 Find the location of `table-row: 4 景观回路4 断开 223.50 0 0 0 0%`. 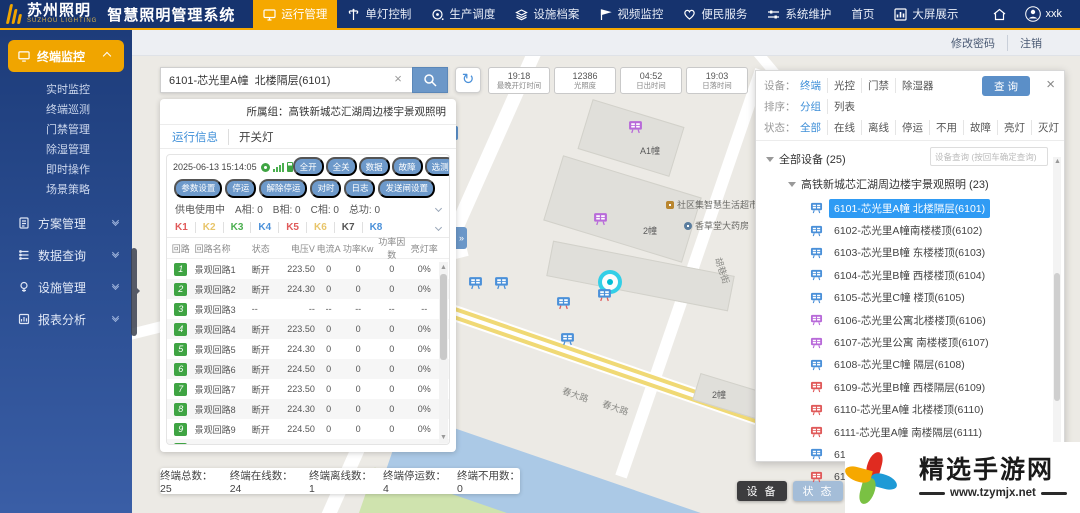

table-row: 4 景观回路4 断开 223.50 0 0 0 0% is located at coordinates (308, 329).